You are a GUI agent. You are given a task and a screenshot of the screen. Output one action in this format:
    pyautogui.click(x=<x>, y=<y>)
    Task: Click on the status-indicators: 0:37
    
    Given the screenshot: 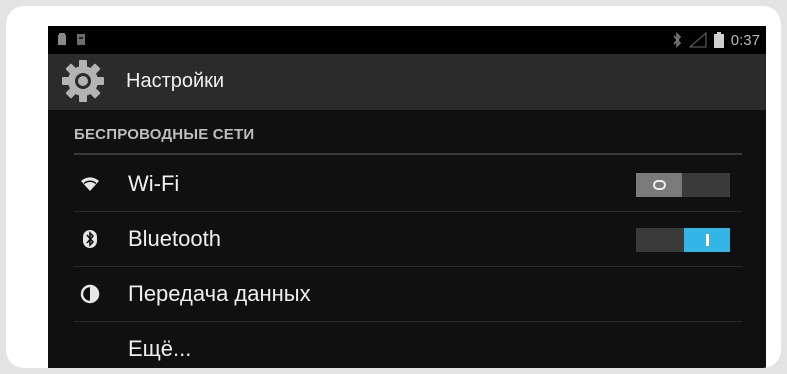 What is the action you would take?
    pyautogui.click(x=716, y=40)
    